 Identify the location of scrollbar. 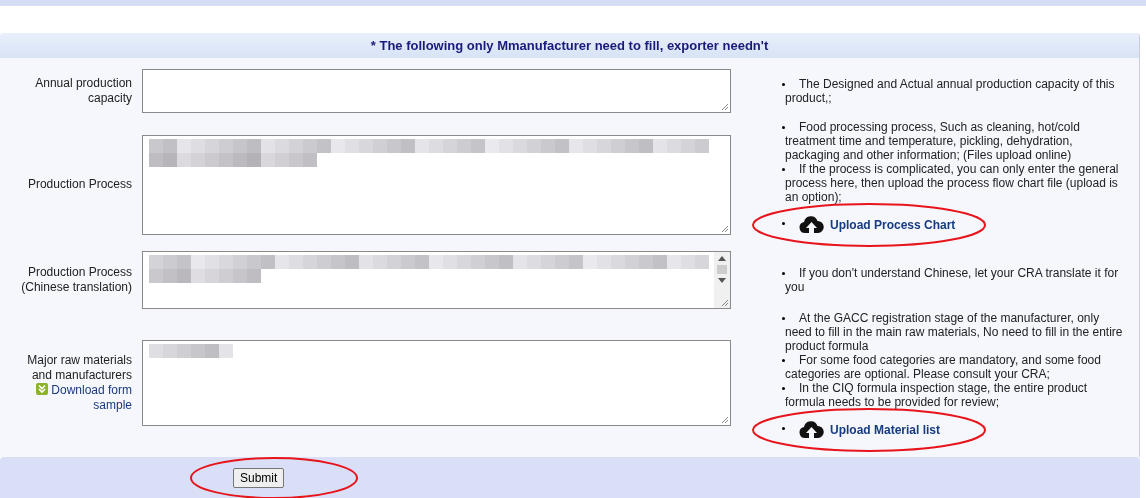
(722, 280).